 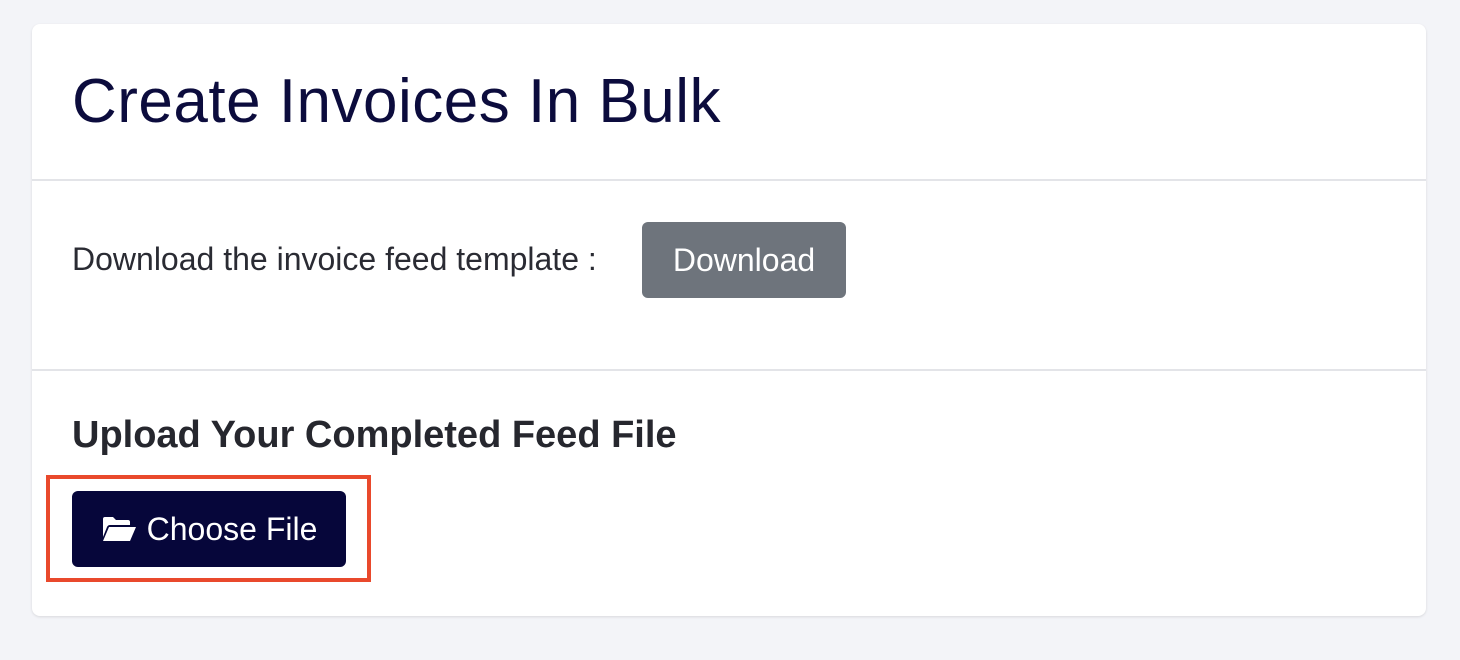 I want to click on upload-section-title: Upload Your Completed Feed File, so click(x=374, y=435).